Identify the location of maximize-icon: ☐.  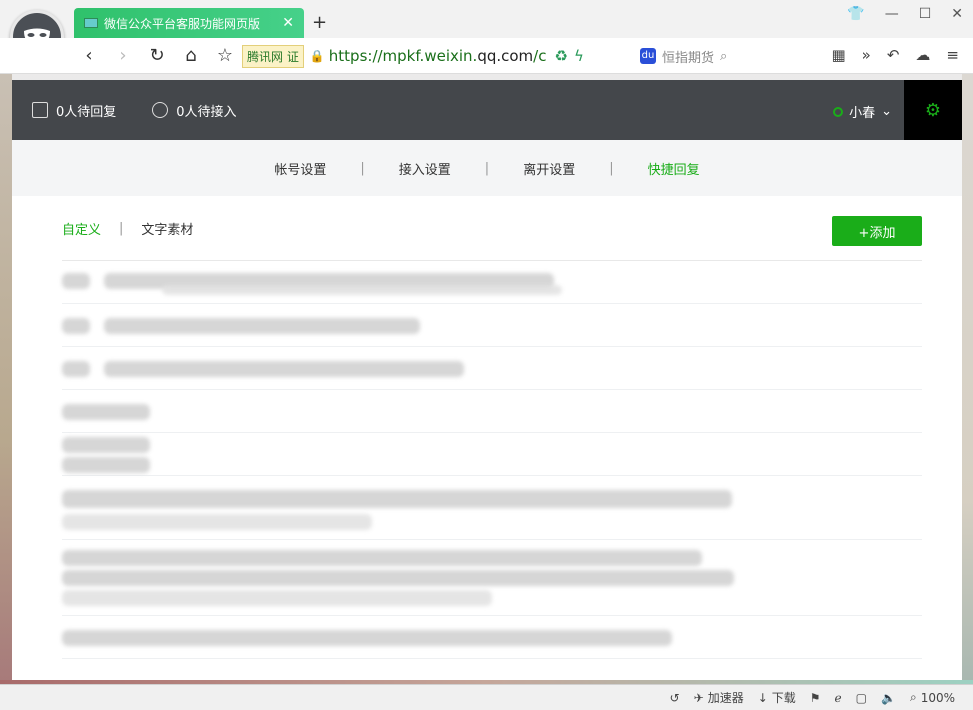
(925, 14).